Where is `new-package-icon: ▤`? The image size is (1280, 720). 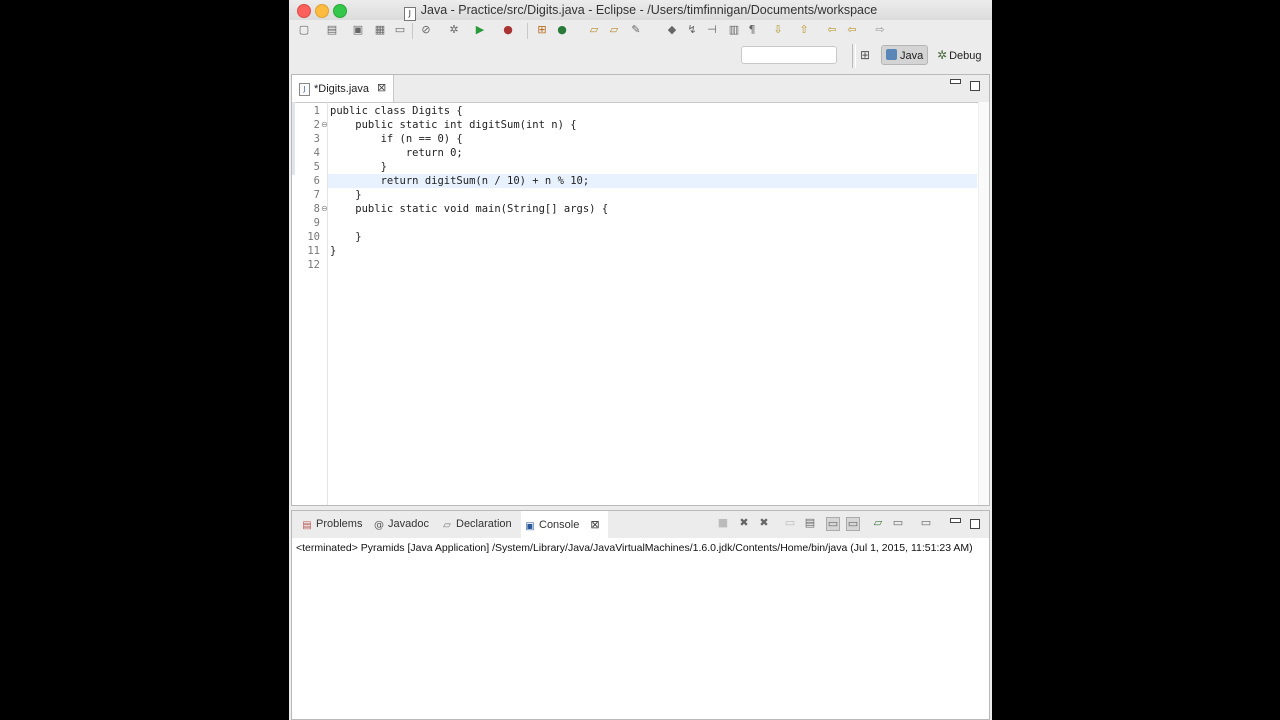 new-package-icon: ▤ is located at coordinates (332, 30).